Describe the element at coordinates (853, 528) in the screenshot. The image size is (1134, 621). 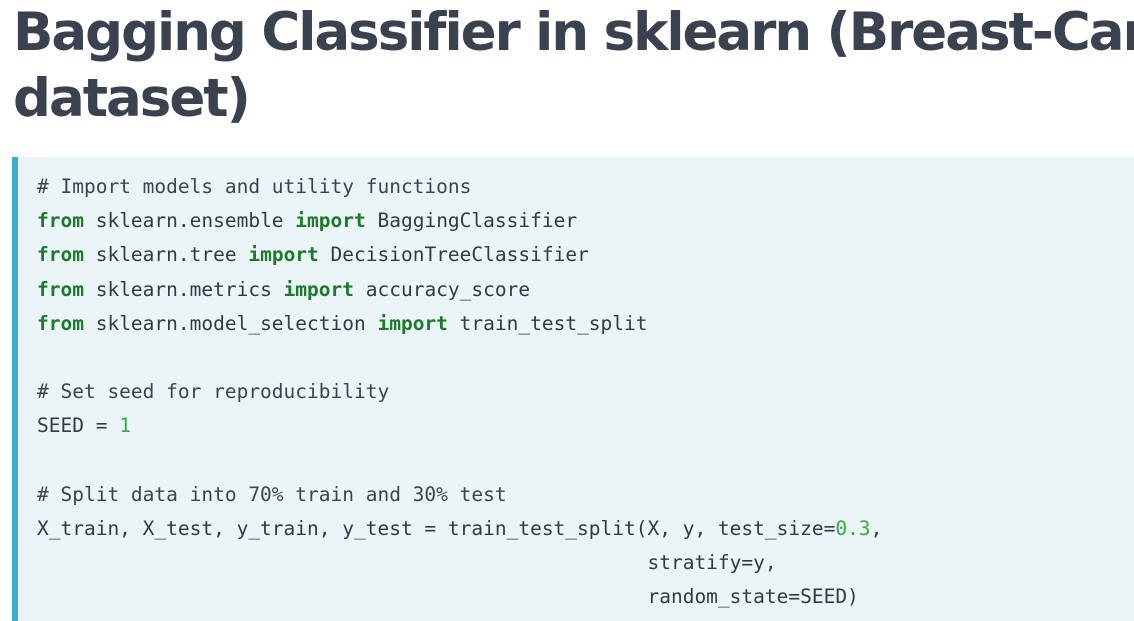
I see `code-number: 0.3` at that location.